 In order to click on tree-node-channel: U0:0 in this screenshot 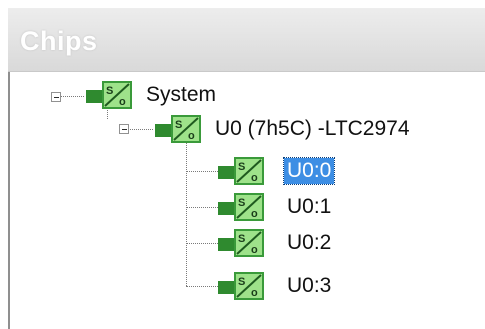, I will do `click(309, 171)`.